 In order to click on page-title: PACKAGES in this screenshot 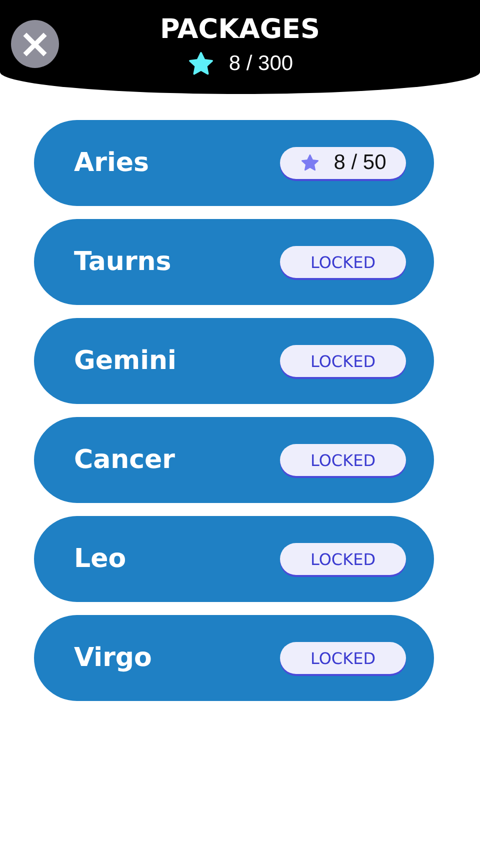, I will do `click(240, 30)`.